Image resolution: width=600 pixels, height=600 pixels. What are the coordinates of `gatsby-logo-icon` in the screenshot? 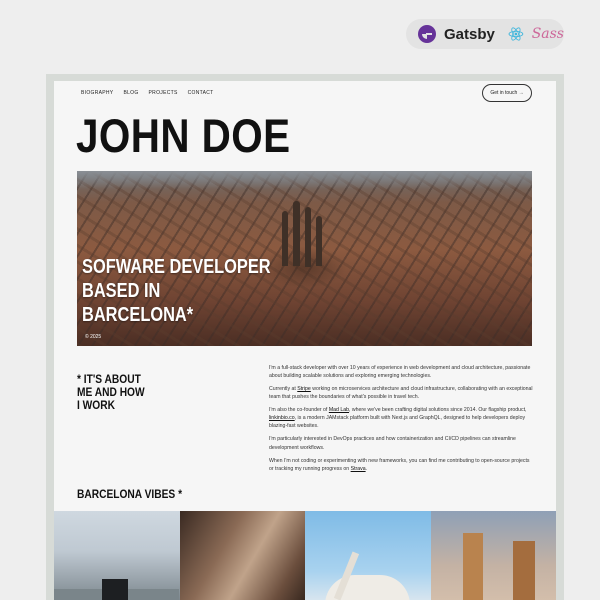 It's located at (427, 34).